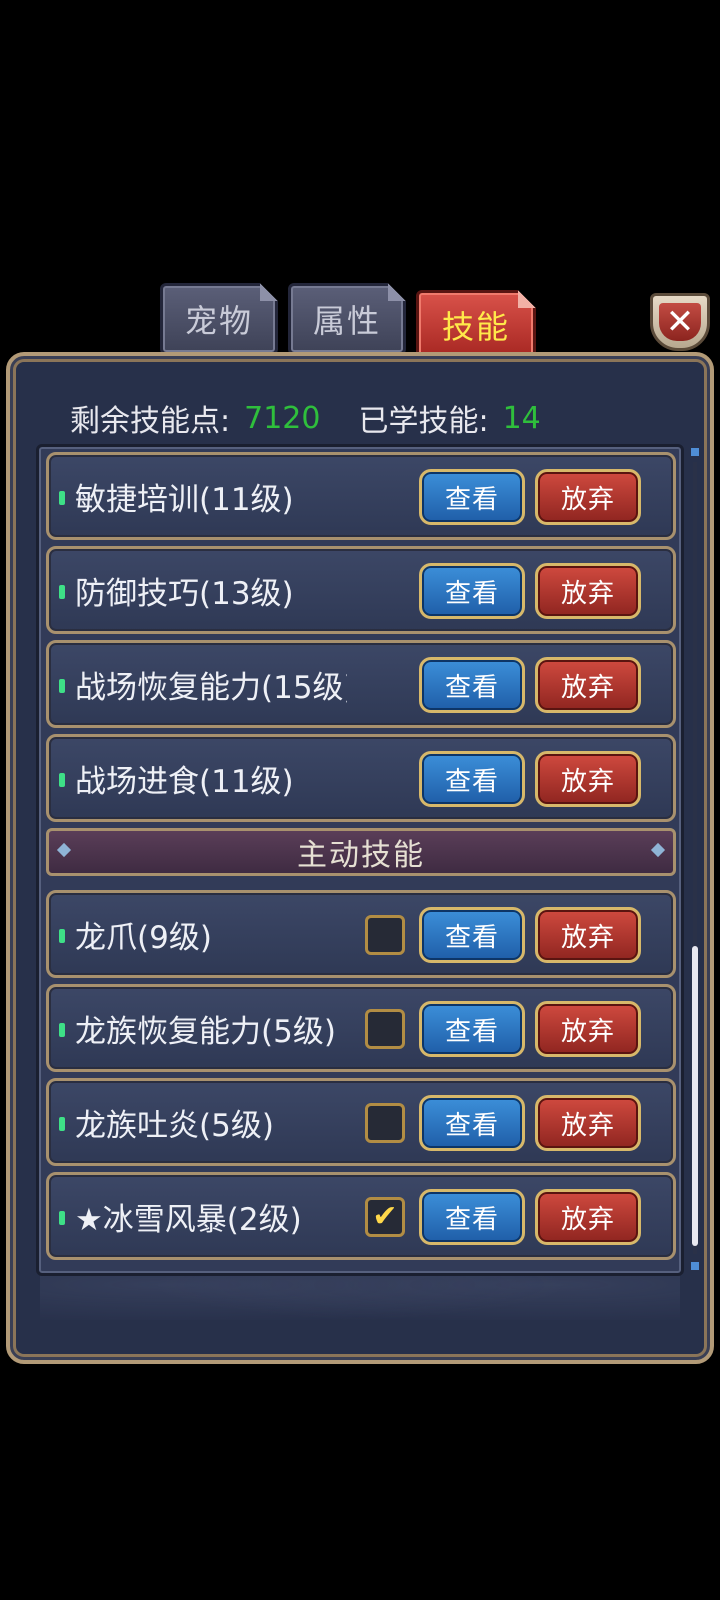  I want to click on tab-pet-label: 宠物, so click(218, 321).